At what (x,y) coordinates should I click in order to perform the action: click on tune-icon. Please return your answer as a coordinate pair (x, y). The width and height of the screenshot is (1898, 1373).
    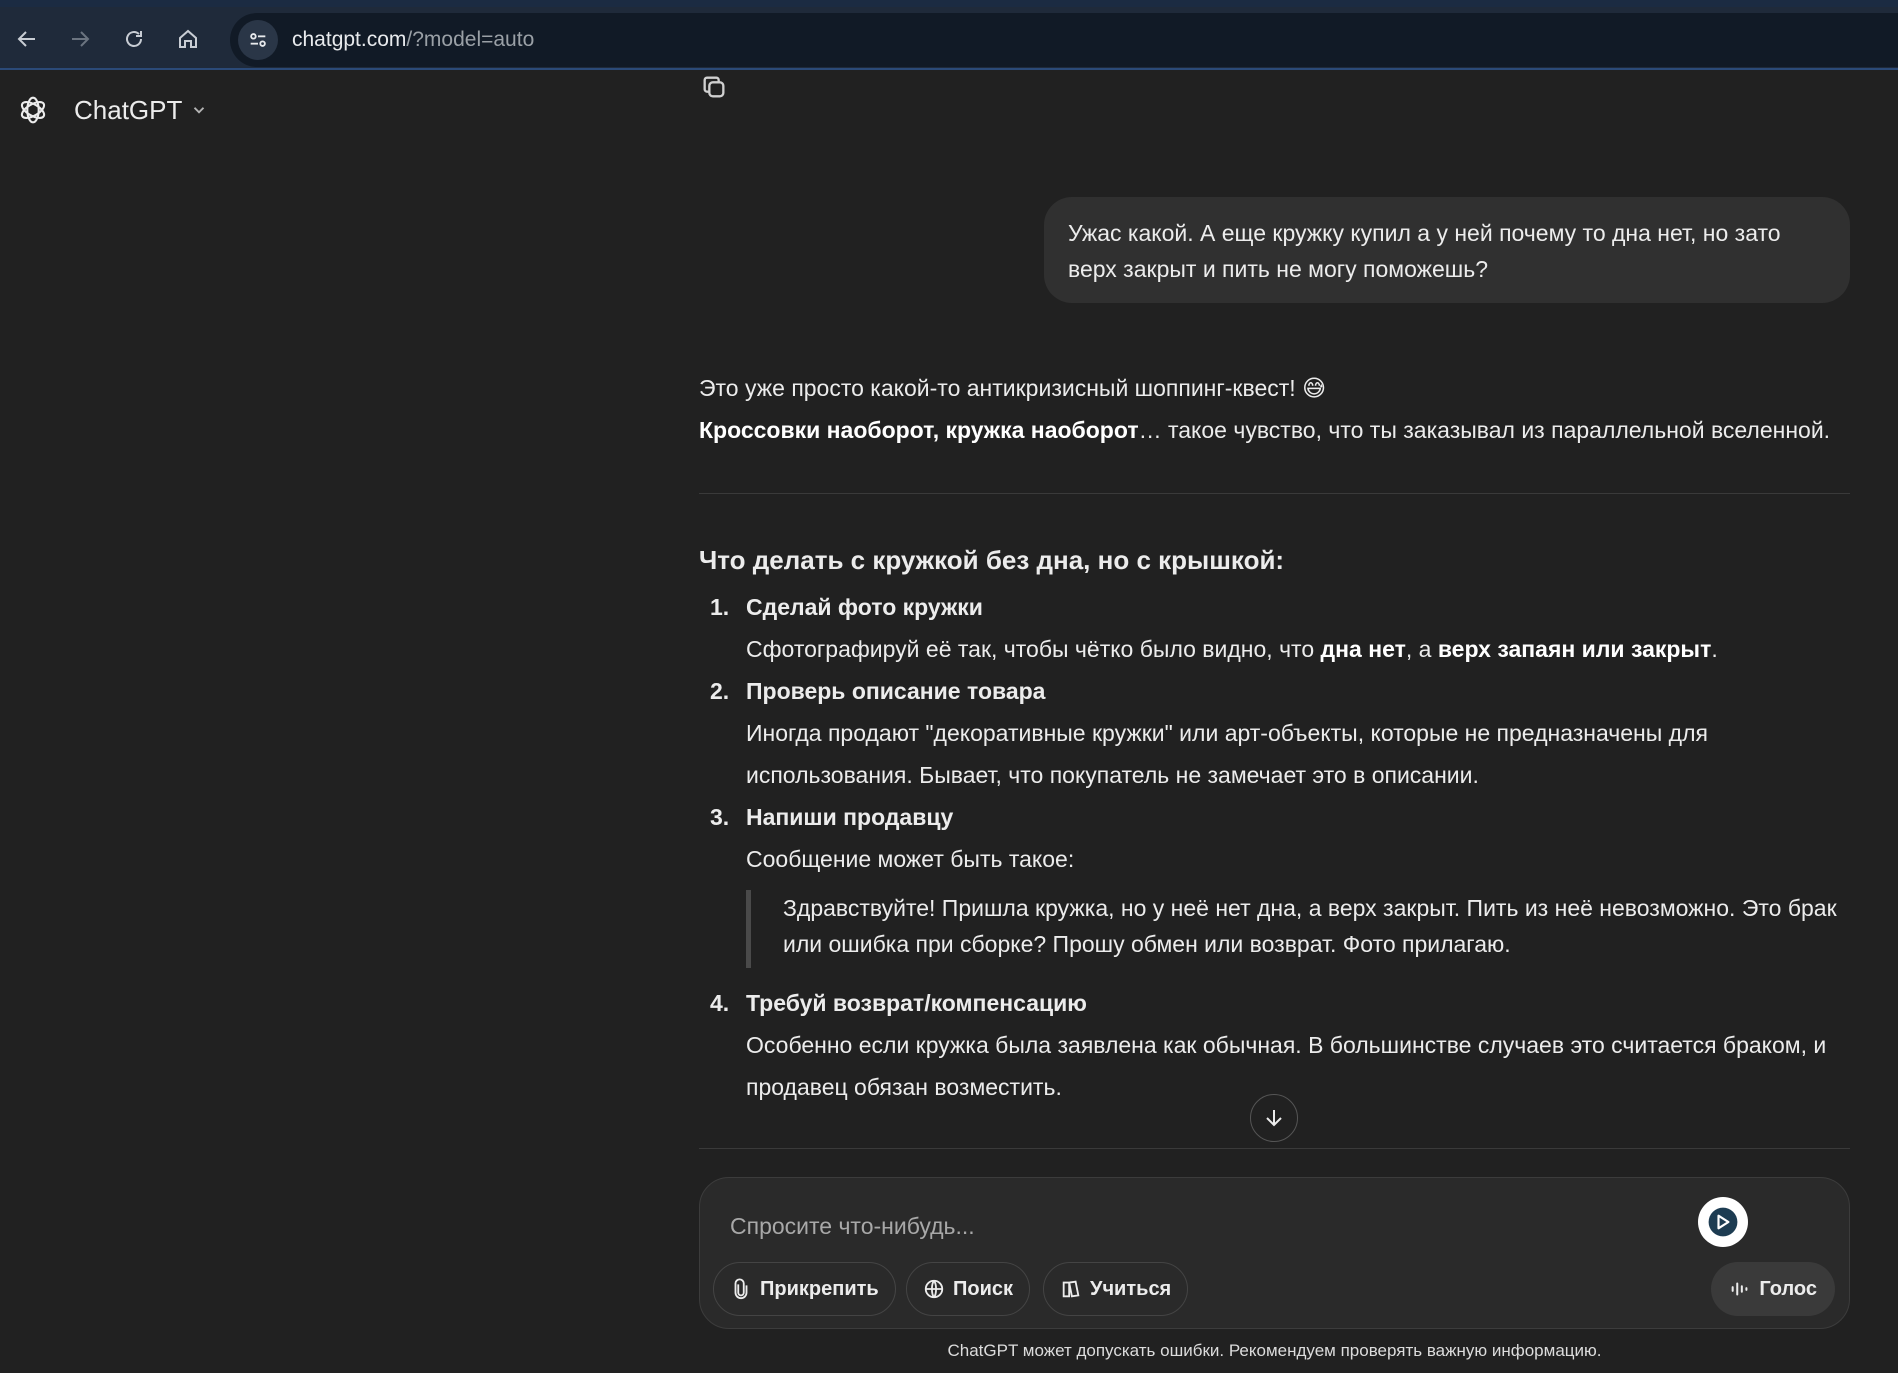
    Looking at the image, I should click on (258, 40).